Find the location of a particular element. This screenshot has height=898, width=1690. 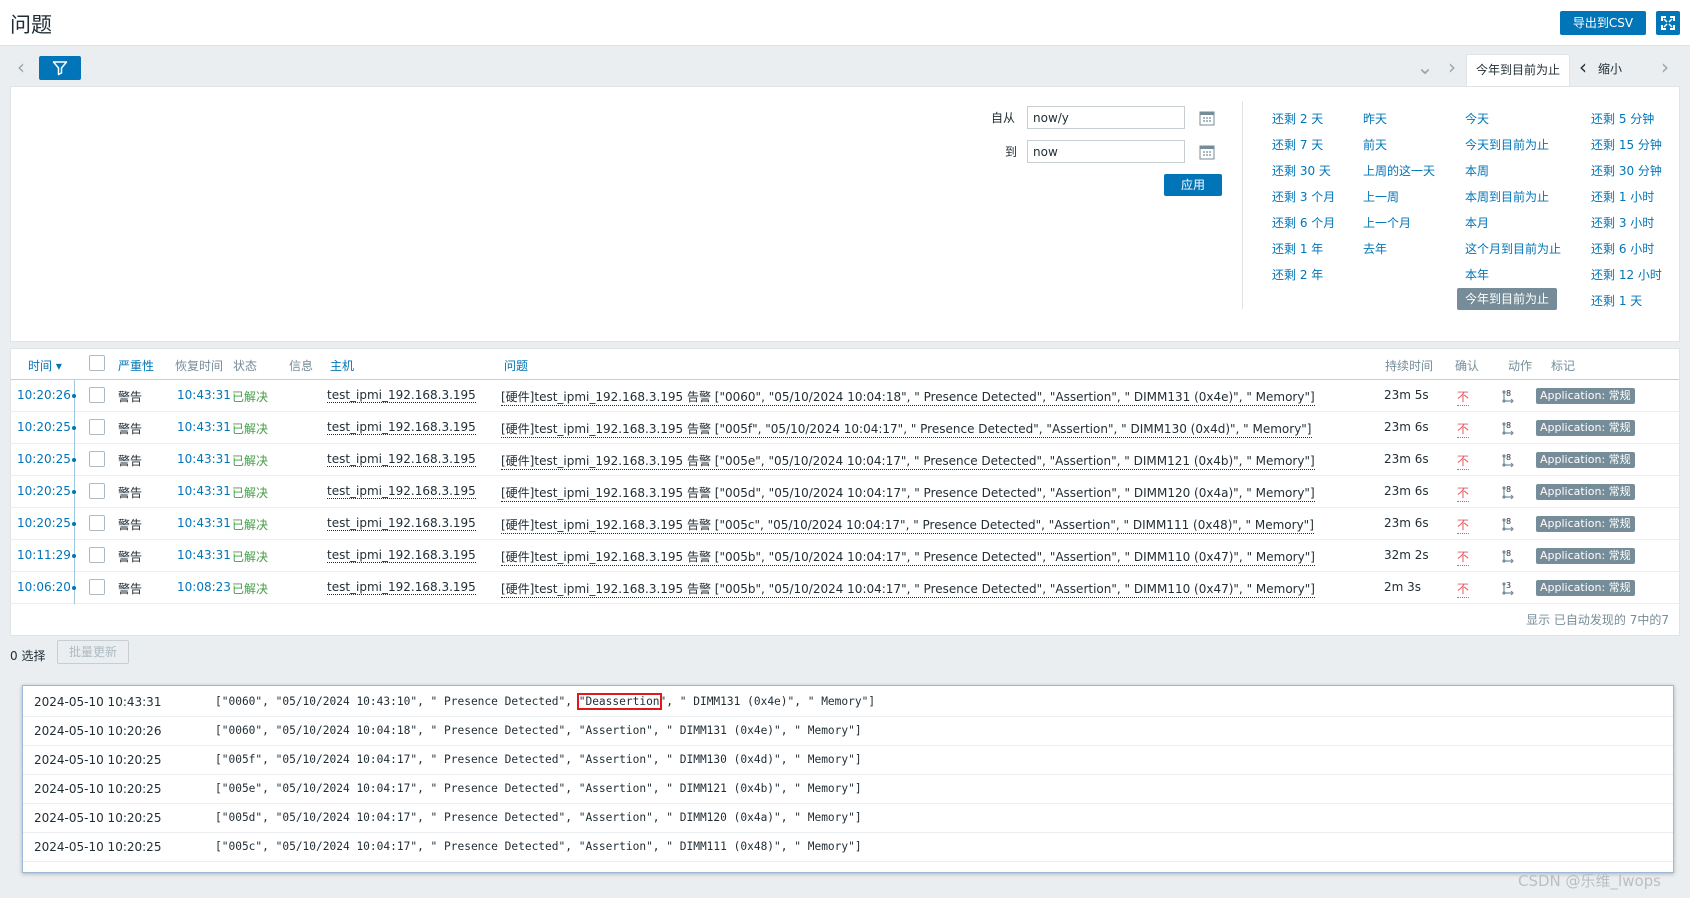

select-all-checkbox is located at coordinates (97, 363).